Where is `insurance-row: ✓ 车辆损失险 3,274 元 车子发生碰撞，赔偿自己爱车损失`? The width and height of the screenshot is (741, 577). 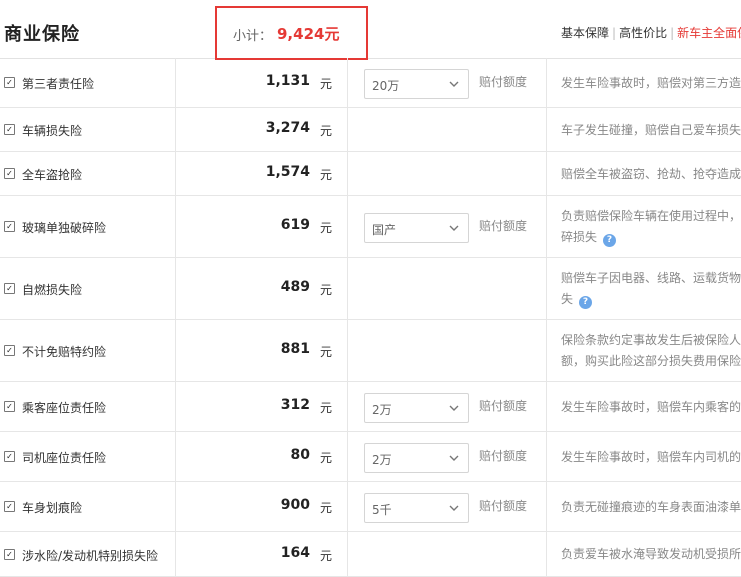
insurance-row: ✓ 车辆损失险 3,274 元 车子发生碰撞，赔偿自己爱车损失 is located at coordinates (370, 130).